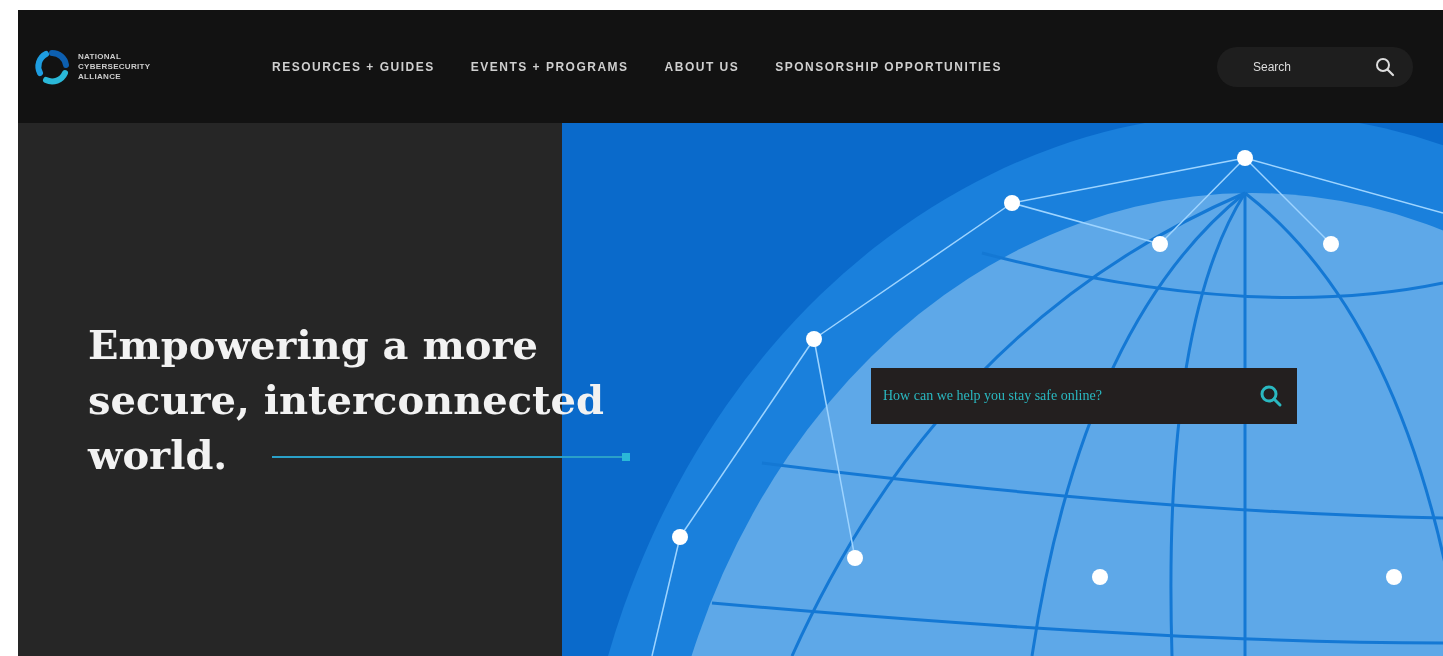  I want to click on headline-line: Empowering a more, so click(313, 345).